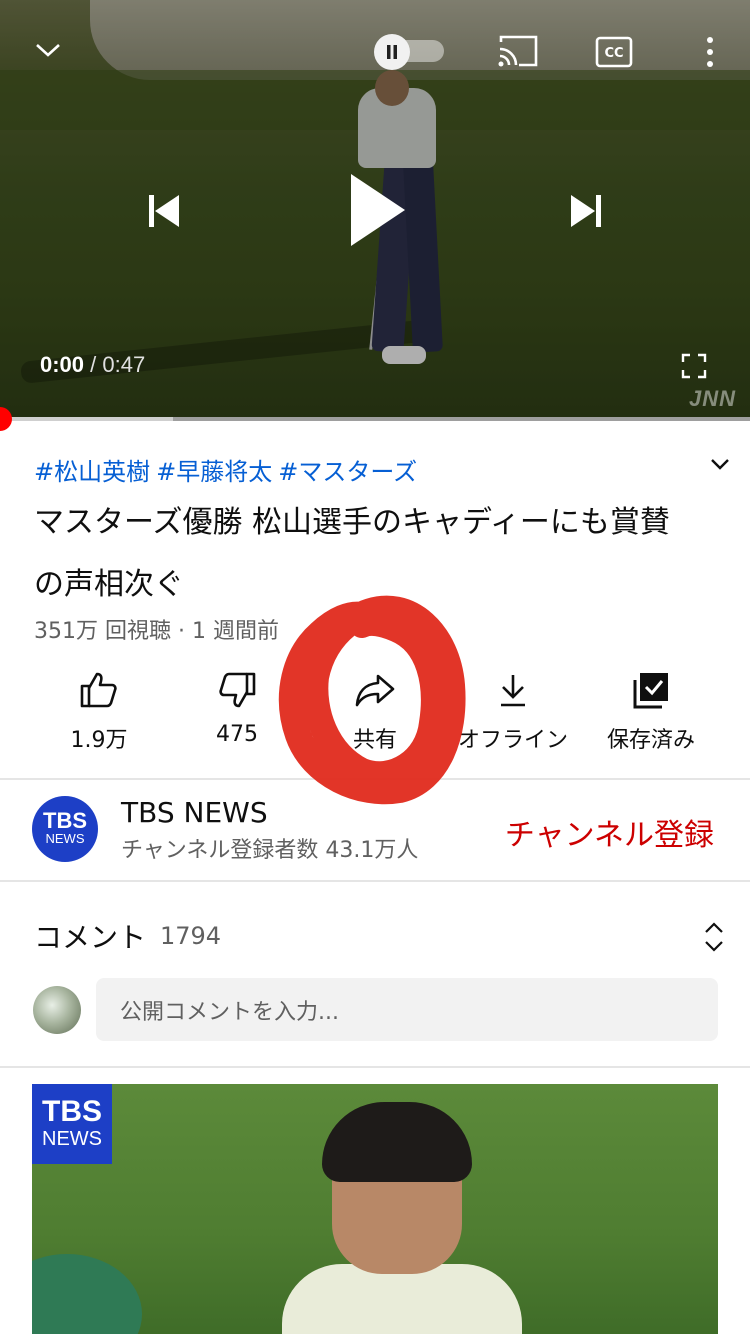 The height and width of the screenshot is (1334, 750). What do you see at coordinates (194, 812) in the screenshot?
I see `channel-name: TBS NEWS` at bounding box center [194, 812].